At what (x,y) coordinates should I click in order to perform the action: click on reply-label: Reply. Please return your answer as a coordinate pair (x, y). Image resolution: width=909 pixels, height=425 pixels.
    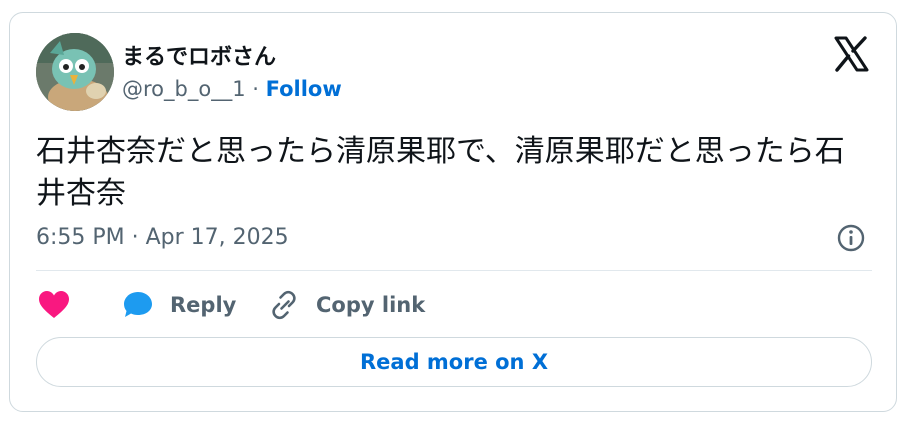
    Looking at the image, I should click on (203, 305).